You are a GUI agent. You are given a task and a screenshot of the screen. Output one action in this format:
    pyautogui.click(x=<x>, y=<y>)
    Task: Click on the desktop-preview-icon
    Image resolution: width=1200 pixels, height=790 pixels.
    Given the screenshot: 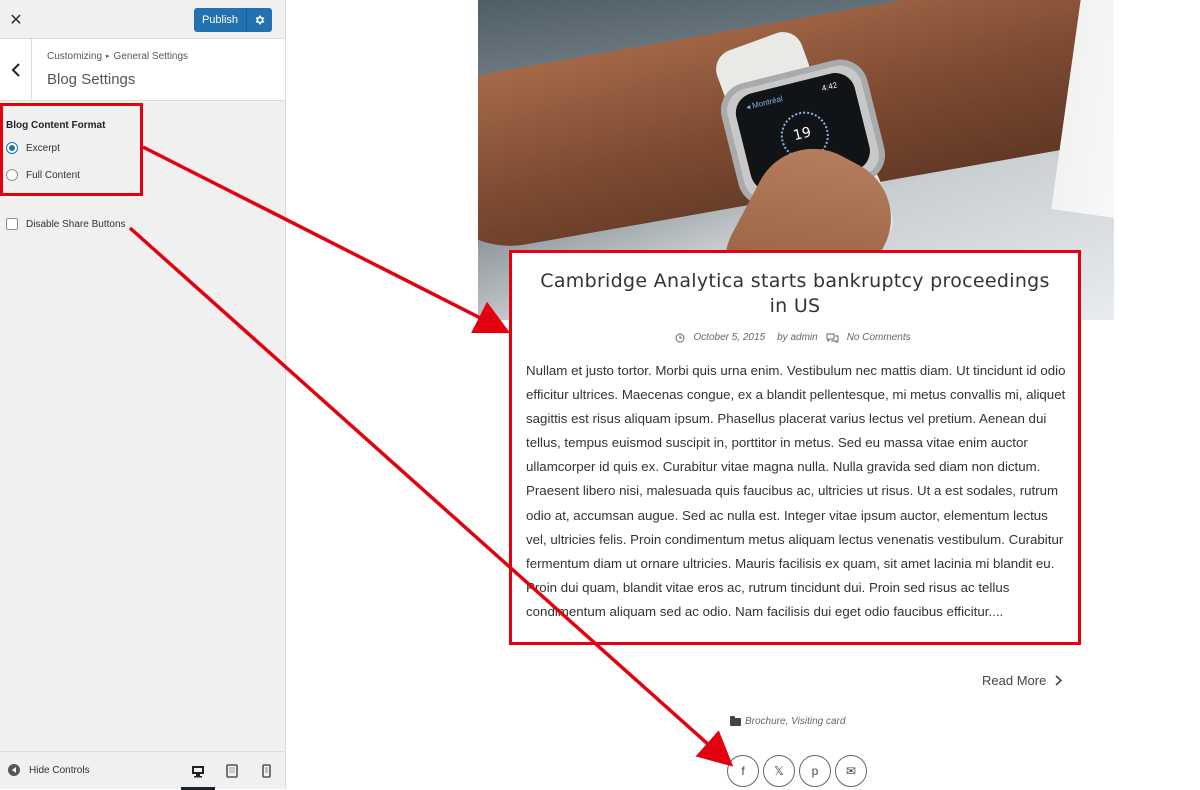 What is the action you would take?
    pyautogui.click(x=198, y=776)
    